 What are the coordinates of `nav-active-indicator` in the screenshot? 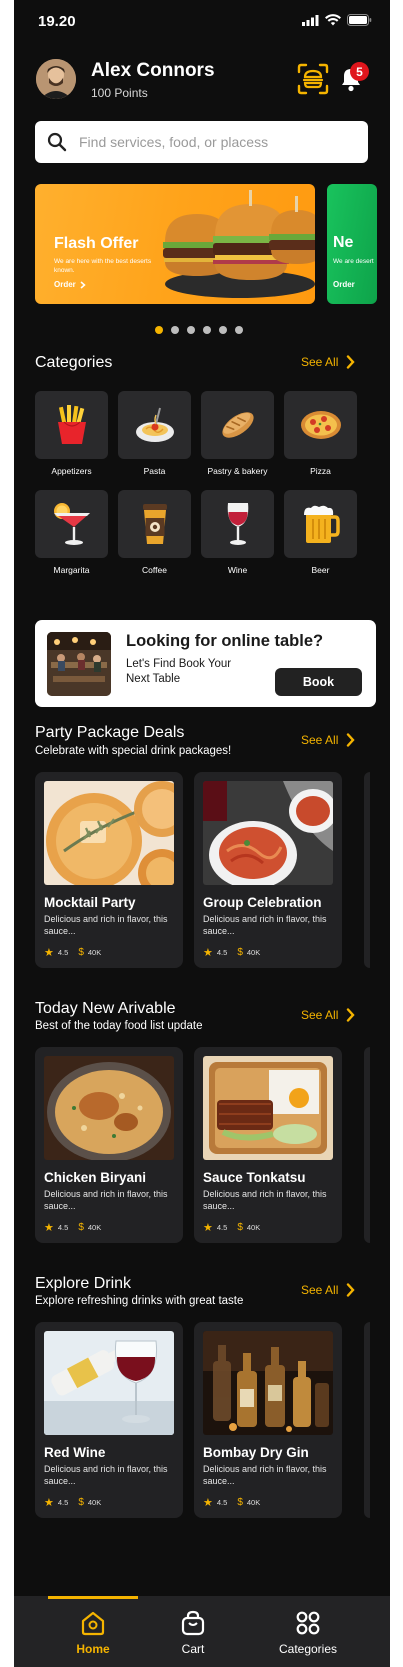 It's located at (93, 1597).